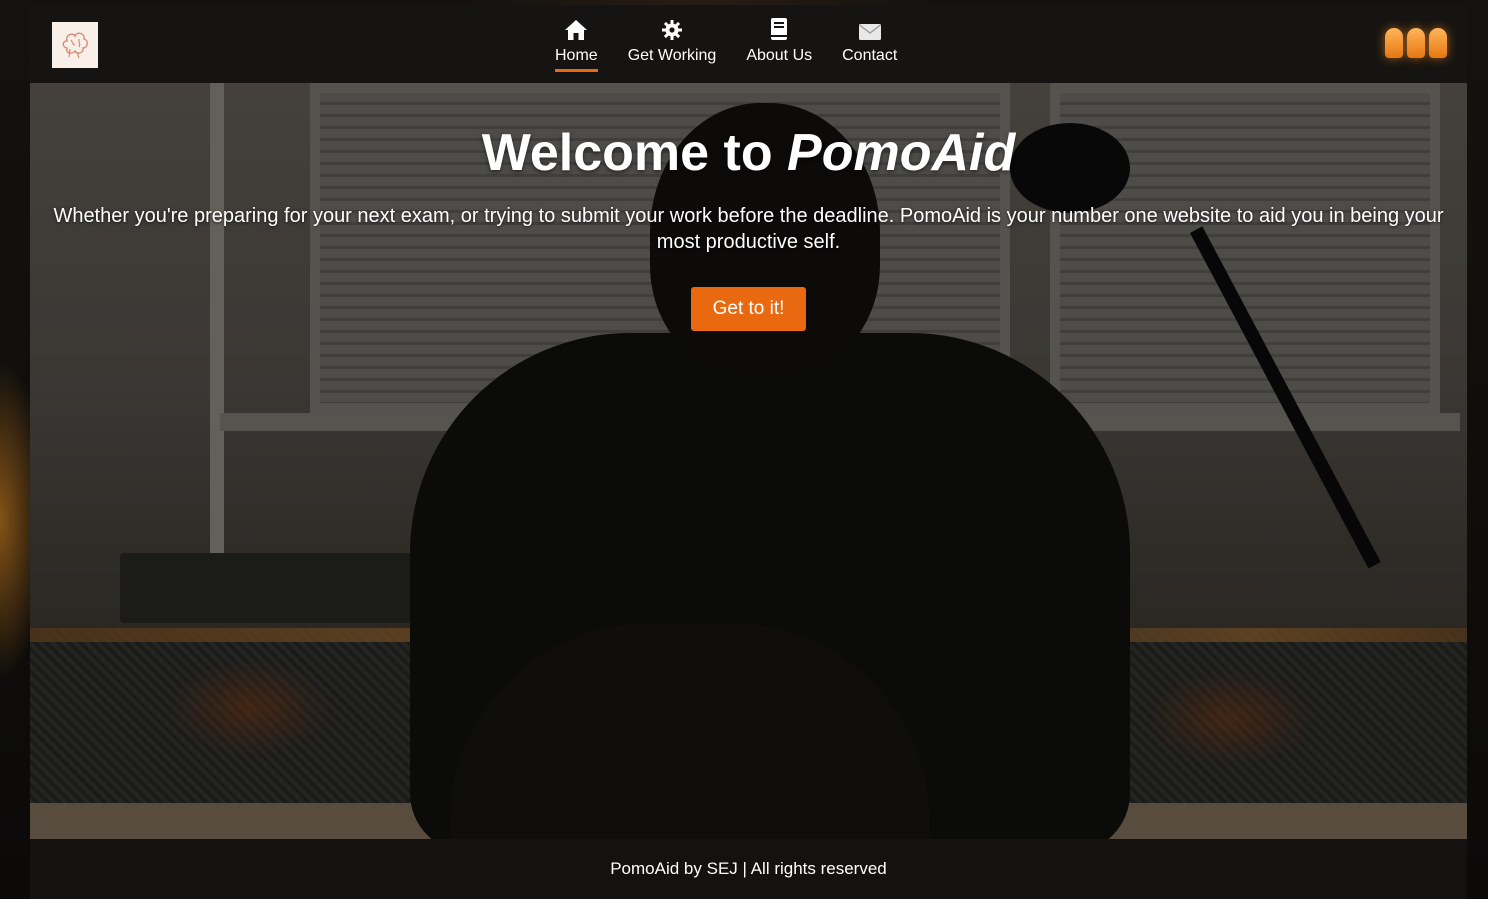 The width and height of the screenshot is (1488, 899). I want to click on main-nav: Home Get Working About Us Contact, so click(726, 44).